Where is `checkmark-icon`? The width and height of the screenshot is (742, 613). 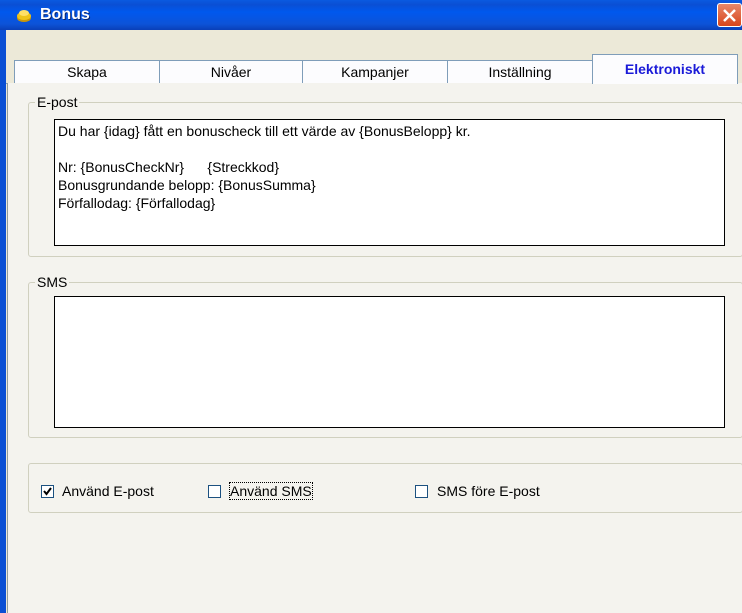
checkmark-icon is located at coordinates (47, 491).